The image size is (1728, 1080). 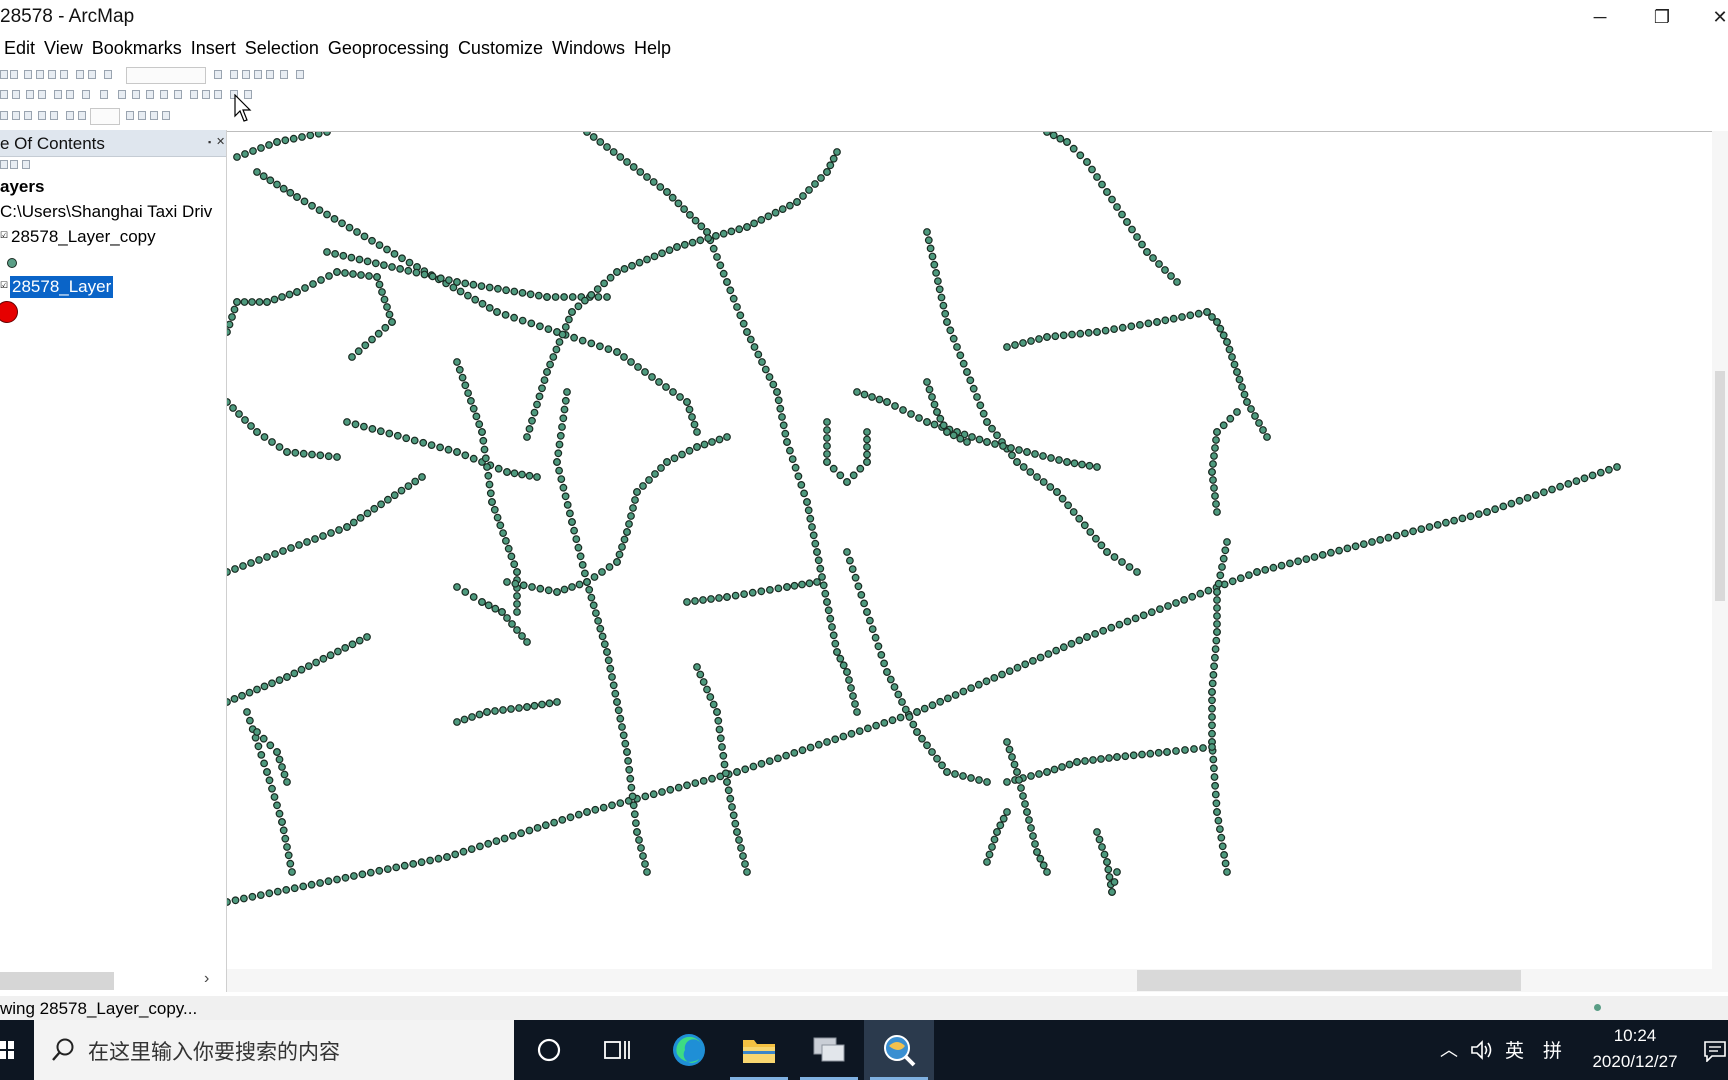 What do you see at coordinates (136, 94) in the screenshot?
I see `identify-icon` at bounding box center [136, 94].